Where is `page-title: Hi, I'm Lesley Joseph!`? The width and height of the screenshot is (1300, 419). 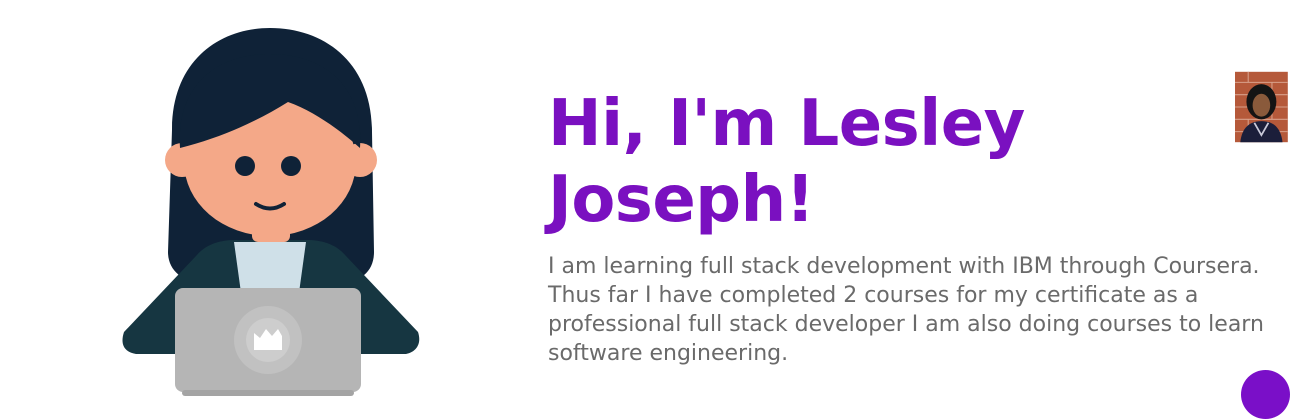
page-title: Hi, I'm Lesley Joseph! is located at coordinates (786, 162).